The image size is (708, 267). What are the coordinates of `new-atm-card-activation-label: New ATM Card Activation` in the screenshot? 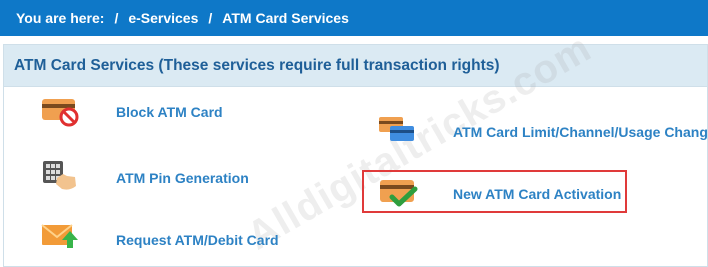 It's located at (537, 194).